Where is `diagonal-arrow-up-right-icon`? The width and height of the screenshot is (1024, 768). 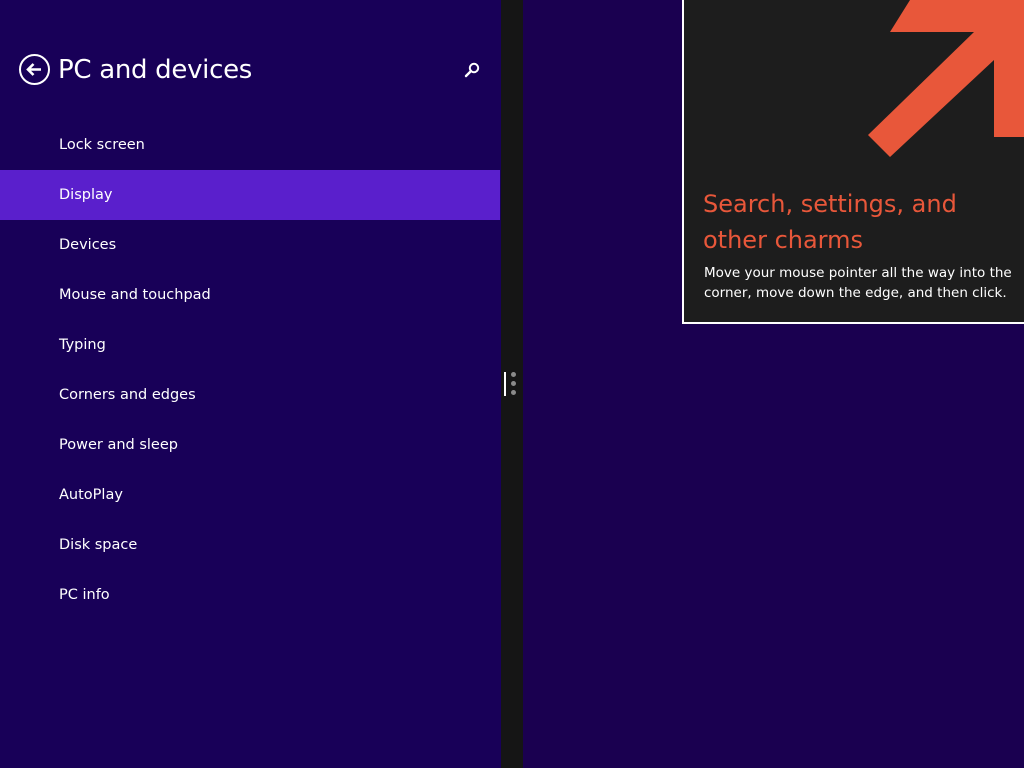 diagonal-arrow-up-right-icon is located at coordinates (946, 78).